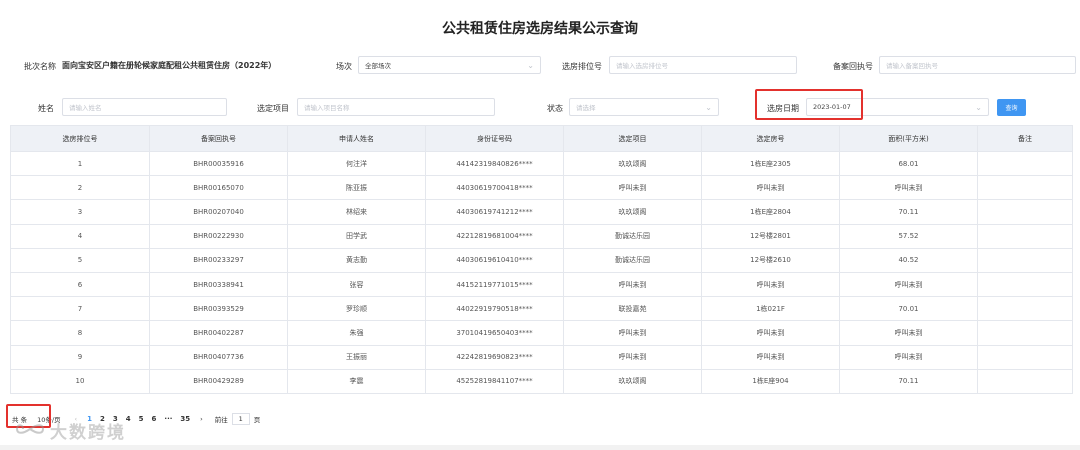  I want to click on table-cell: 王振丽, so click(356, 357).